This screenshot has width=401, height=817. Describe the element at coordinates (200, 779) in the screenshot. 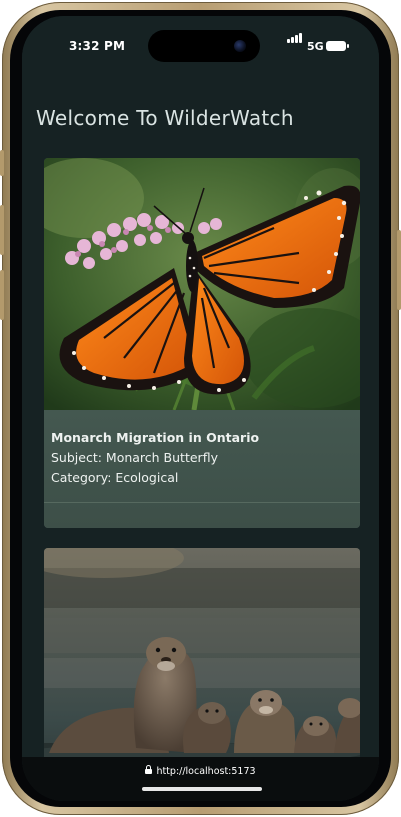

I see `browser-url-bar: http://localhost:5173` at that location.